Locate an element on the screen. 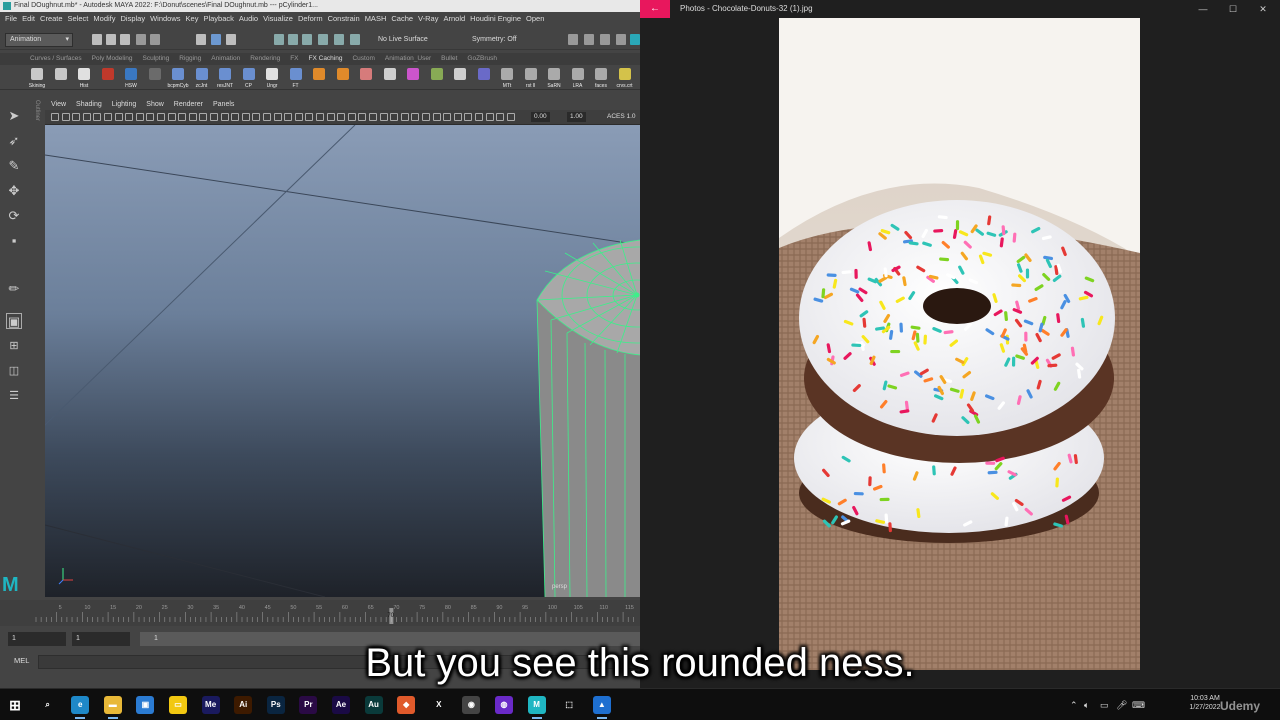  arnold-icon is located at coordinates (635, 39).